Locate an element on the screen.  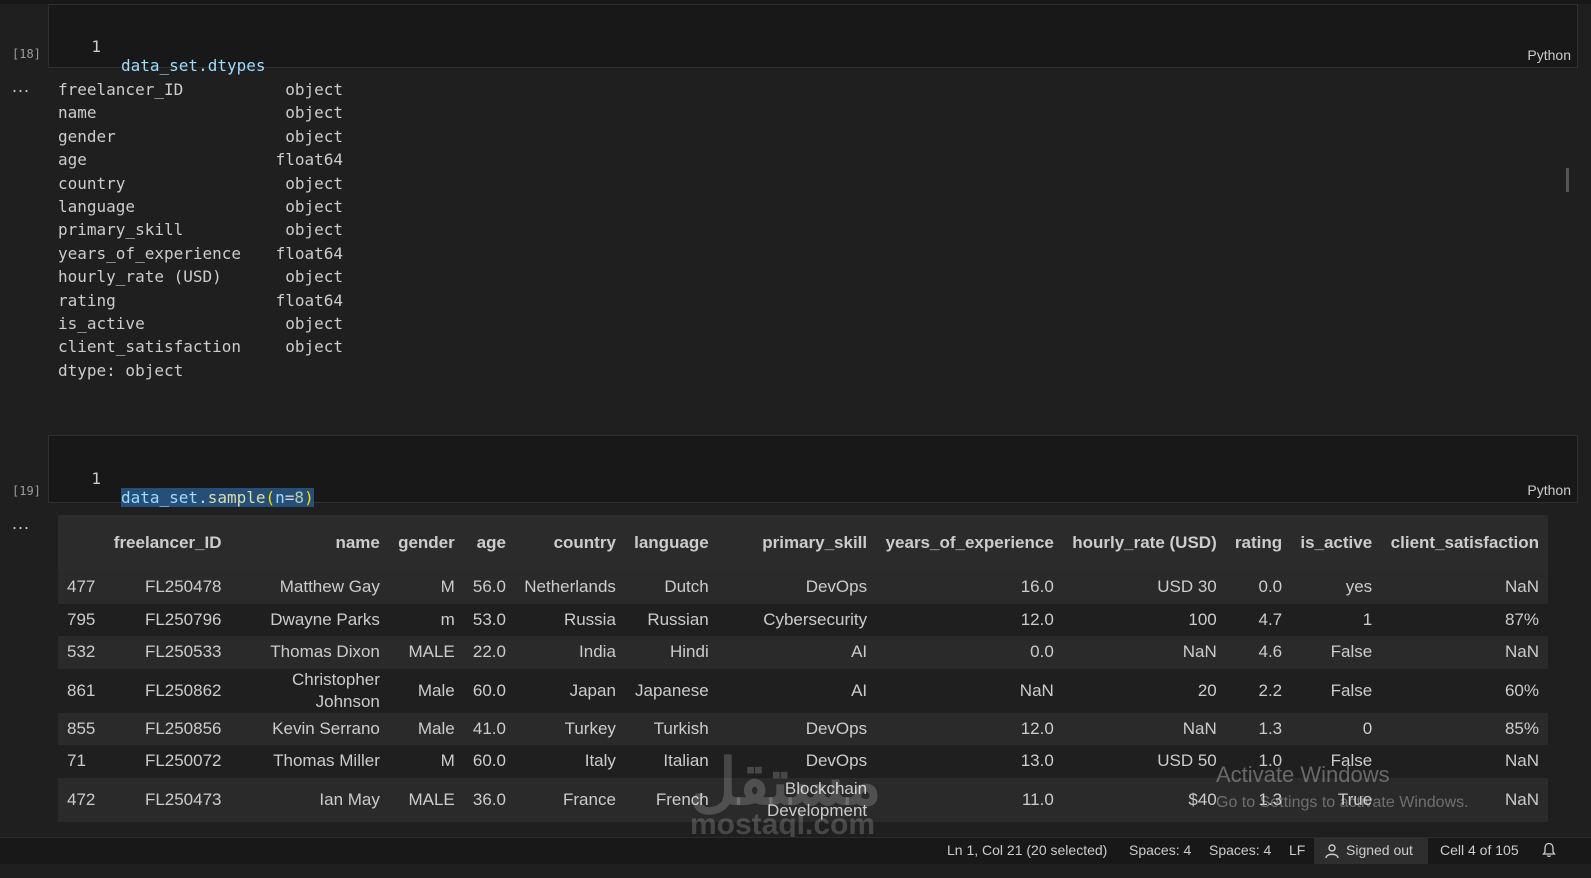
table-cell: 85% is located at coordinates (1464, 728).